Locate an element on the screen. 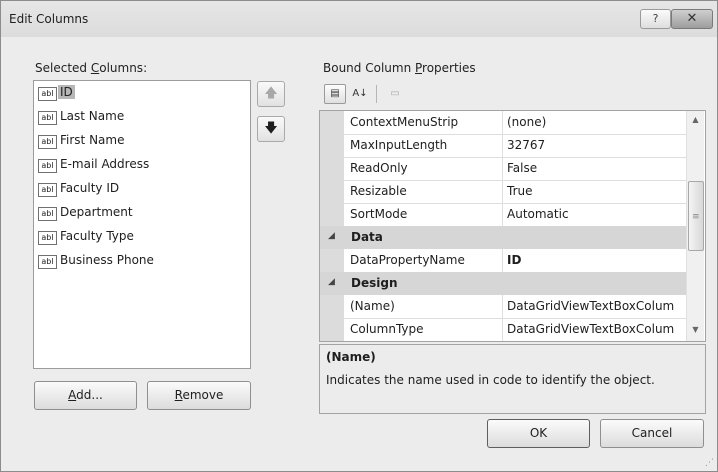  move-up-button: 🡅 is located at coordinates (271, 94).